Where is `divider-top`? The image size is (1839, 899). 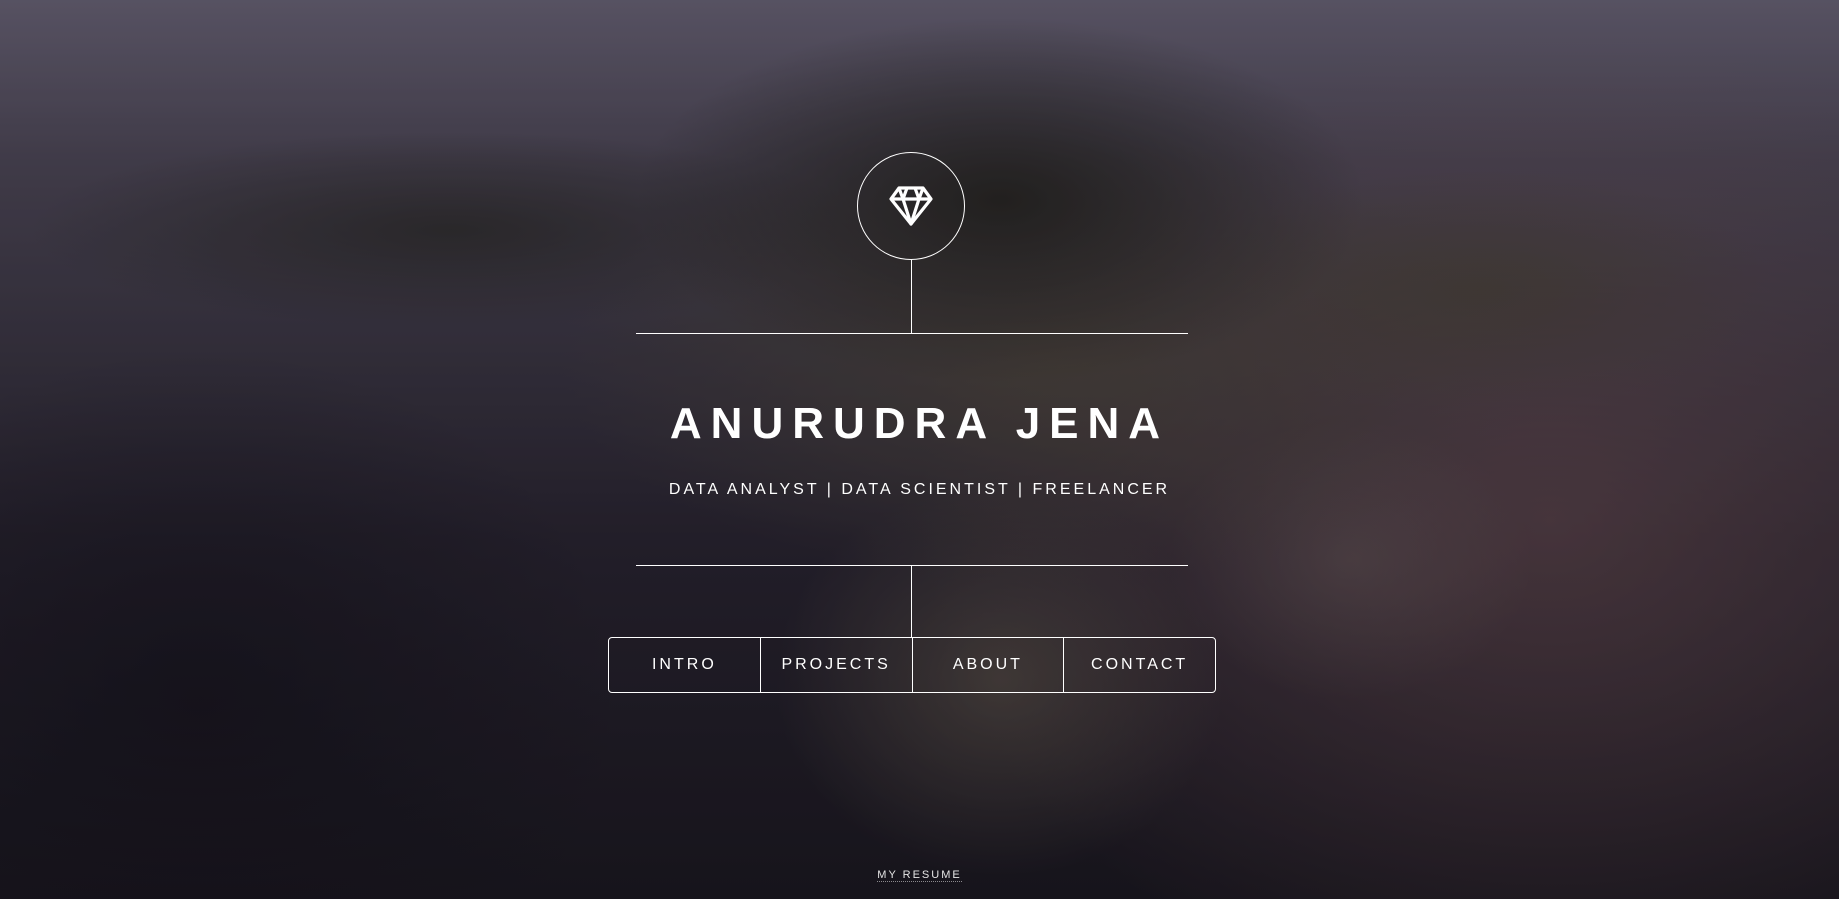 divider-top is located at coordinates (912, 333).